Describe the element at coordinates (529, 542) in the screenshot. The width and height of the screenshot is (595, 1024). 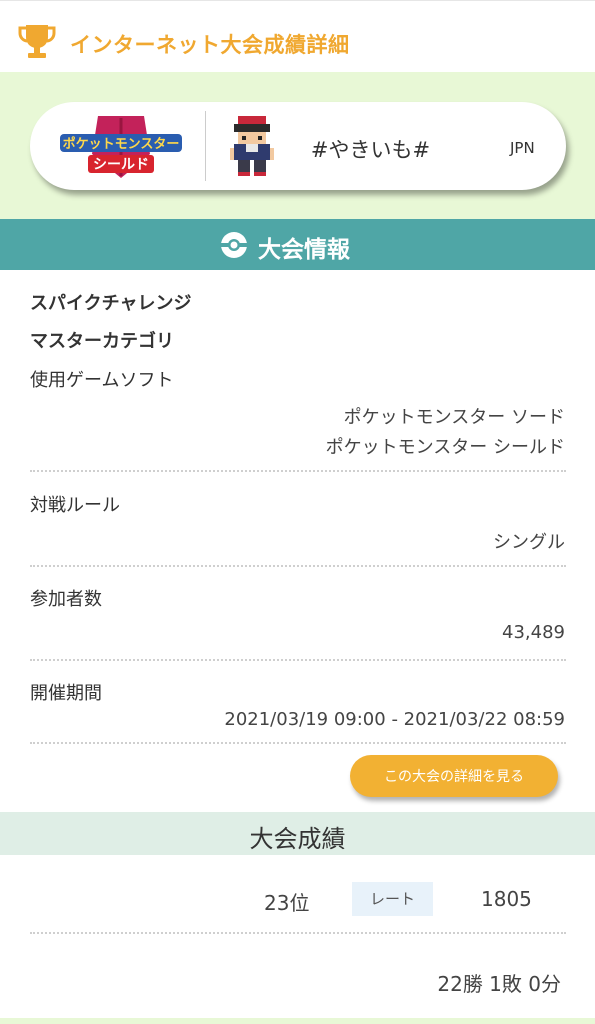
I see `rule-value: シングル` at that location.